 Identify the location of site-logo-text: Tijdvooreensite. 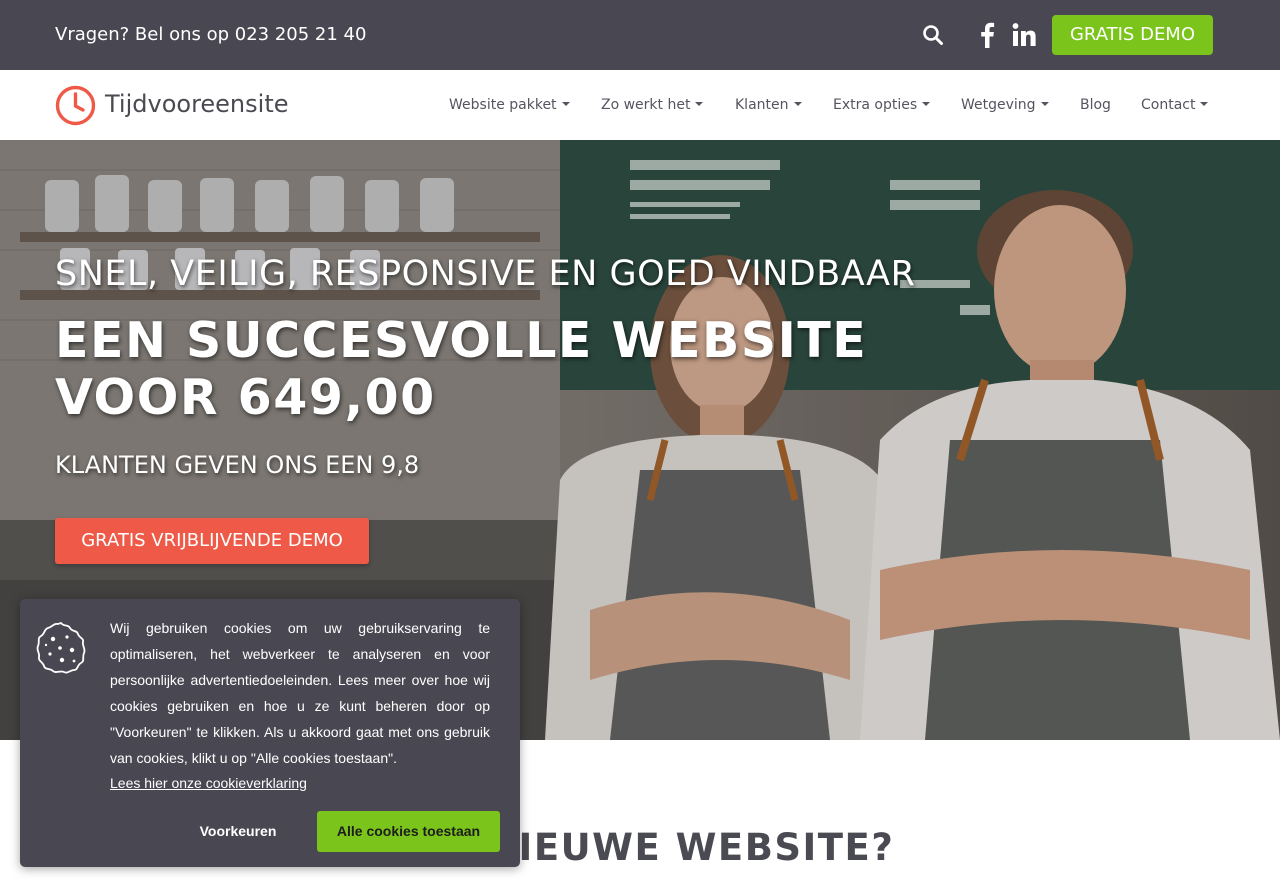
(197, 104).